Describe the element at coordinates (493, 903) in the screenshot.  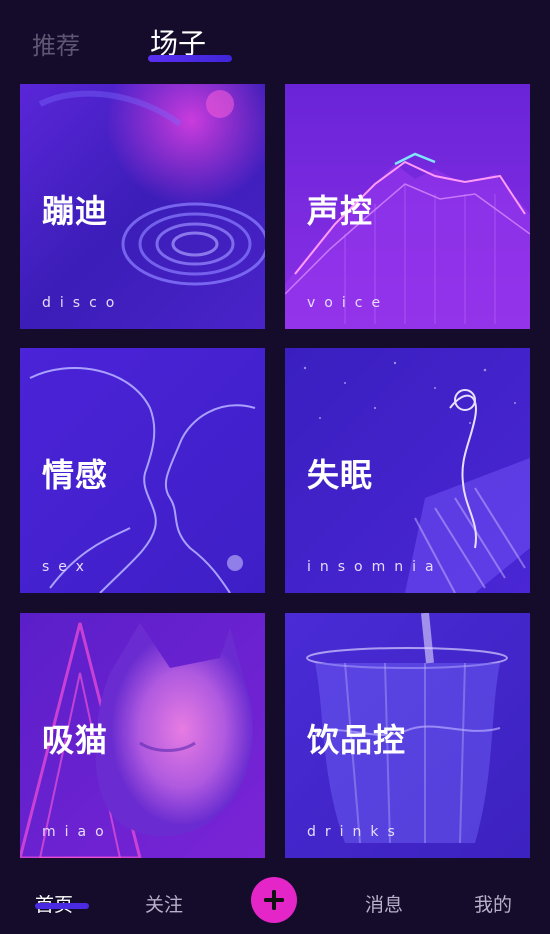
I see `nav-me: 我的` at that location.